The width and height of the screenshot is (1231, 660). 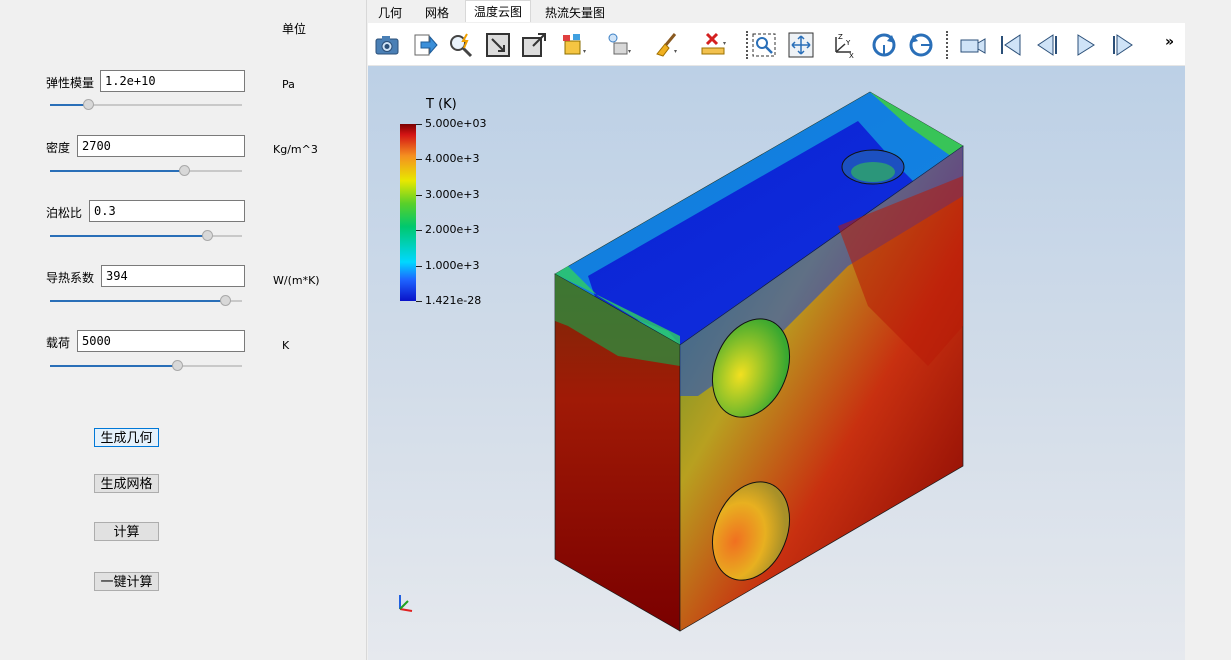 What do you see at coordinates (575, 12) in the screenshot?
I see `tab-heat-flux-vector: 热流矢量图` at bounding box center [575, 12].